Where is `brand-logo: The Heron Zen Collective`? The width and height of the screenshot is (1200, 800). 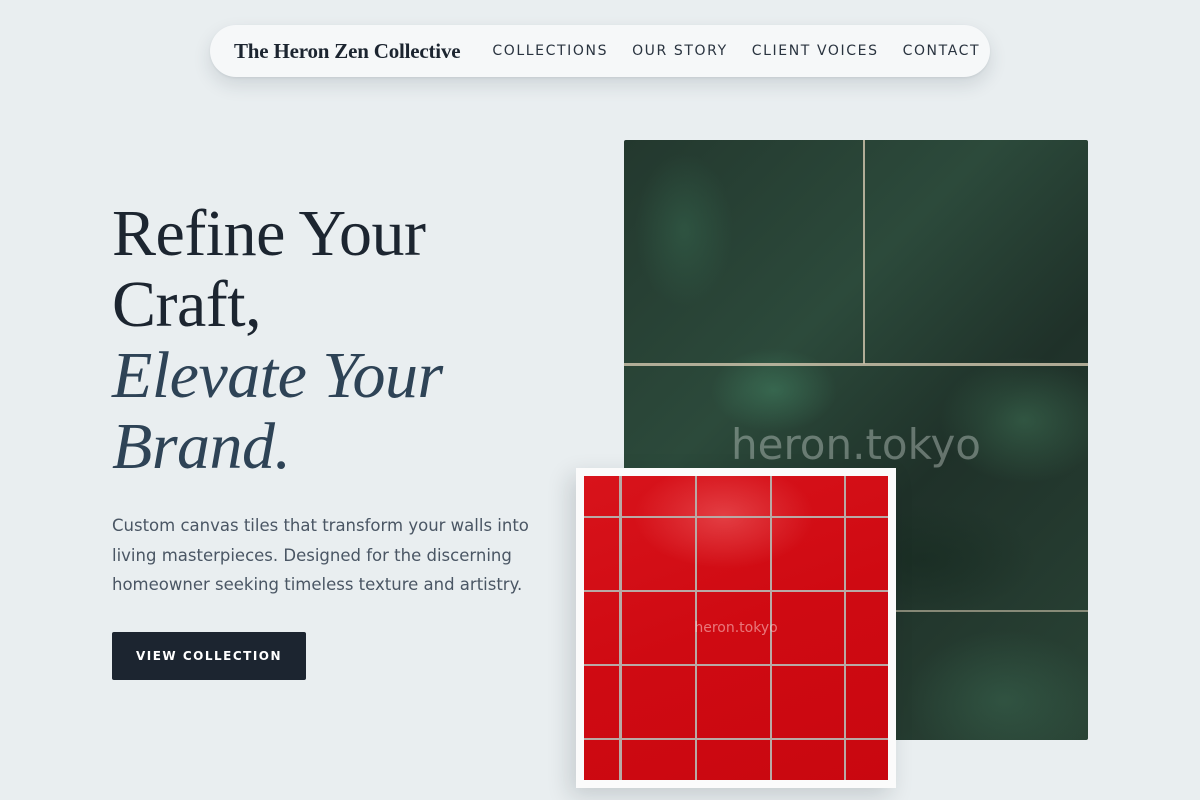 brand-logo: The Heron Zen Collective is located at coordinates (347, 51).